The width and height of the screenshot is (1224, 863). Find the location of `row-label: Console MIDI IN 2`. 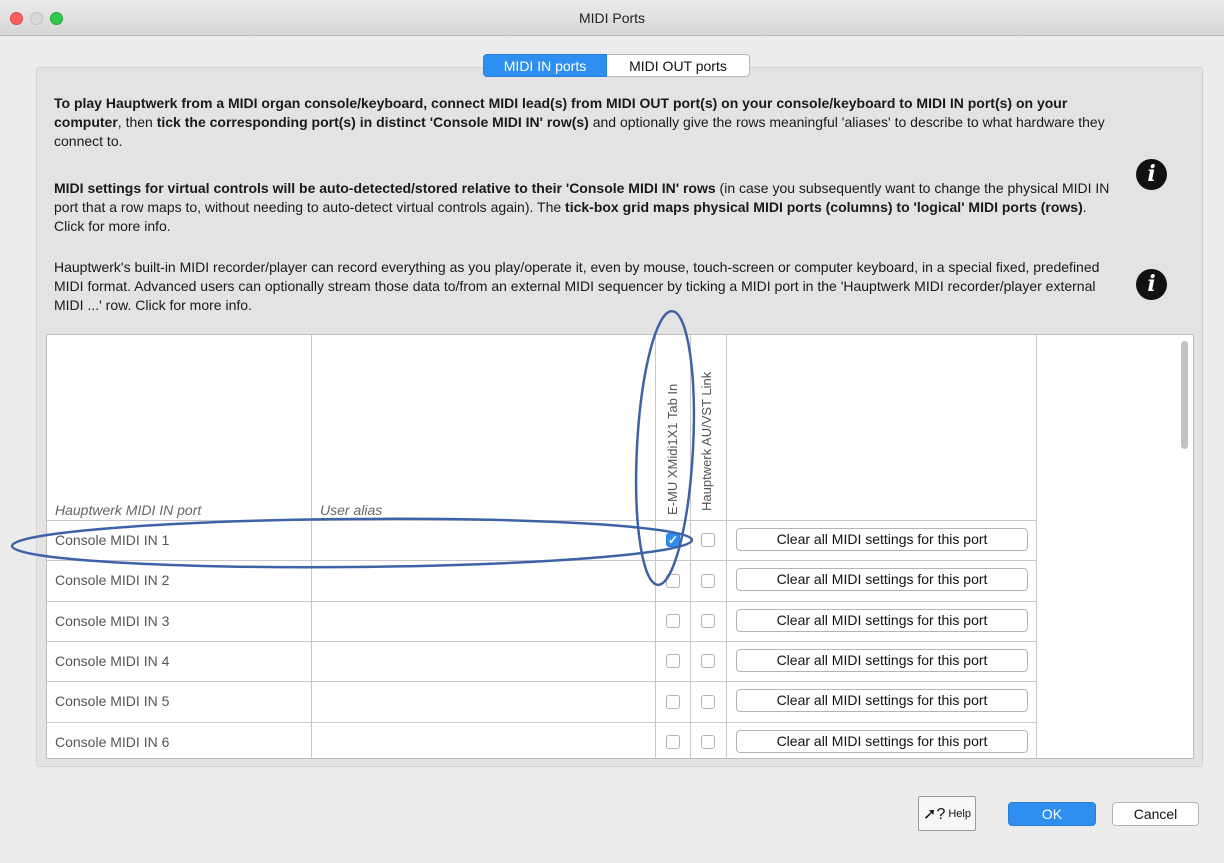

row-label: Console MIDI IN 2 is located at coordinates (112, 580).